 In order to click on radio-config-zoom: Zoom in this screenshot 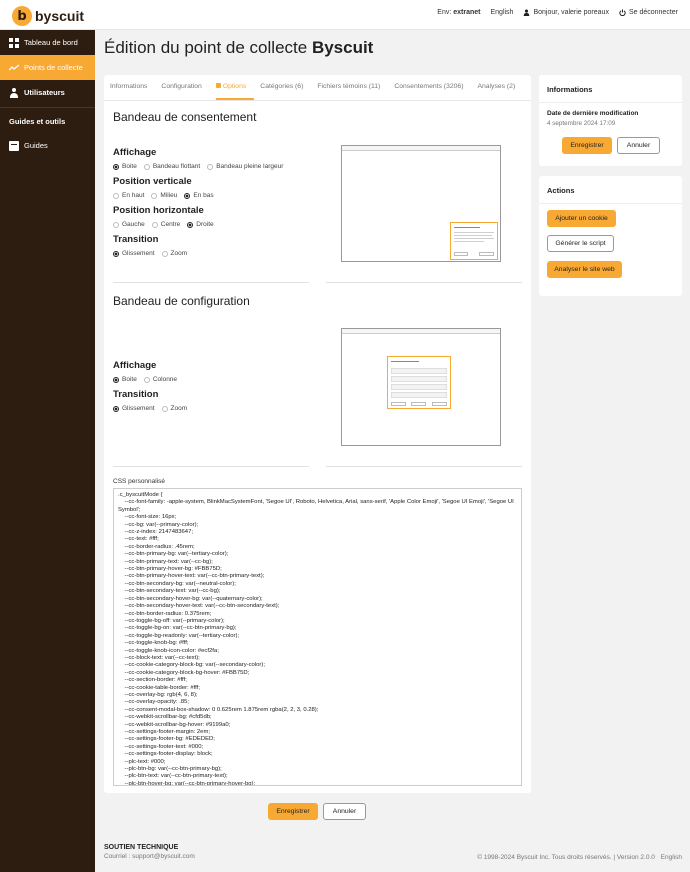, I will do `click(174, 408)`.